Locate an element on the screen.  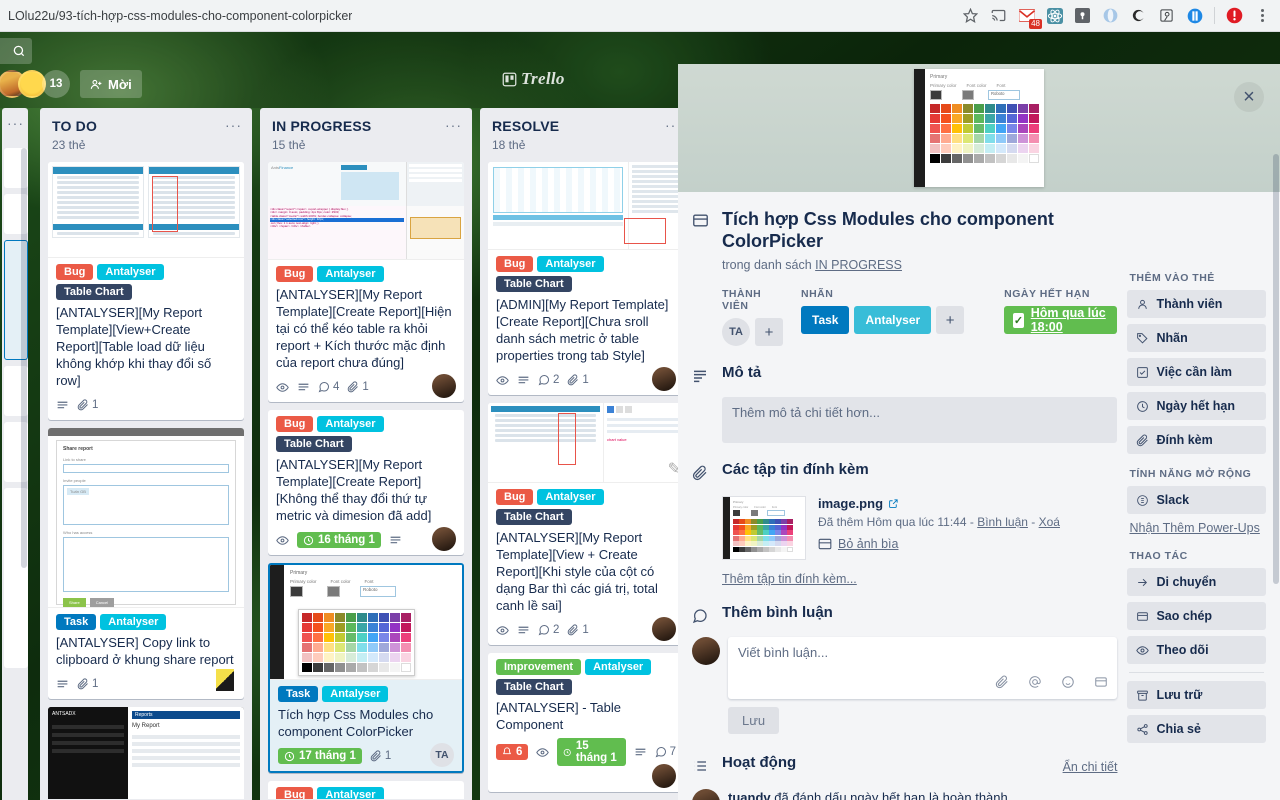
add-member-button: Thành viên is located at coordinates (1196, 304).